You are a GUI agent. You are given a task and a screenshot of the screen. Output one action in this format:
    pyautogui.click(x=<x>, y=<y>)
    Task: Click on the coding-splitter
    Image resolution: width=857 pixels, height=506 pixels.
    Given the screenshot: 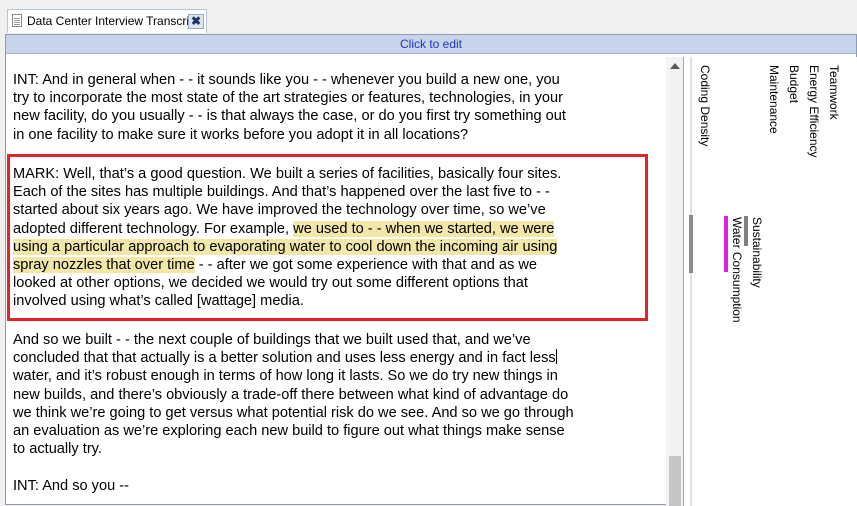 What is the action you would take?
    pyautogui.click(x=691, y=281)
    